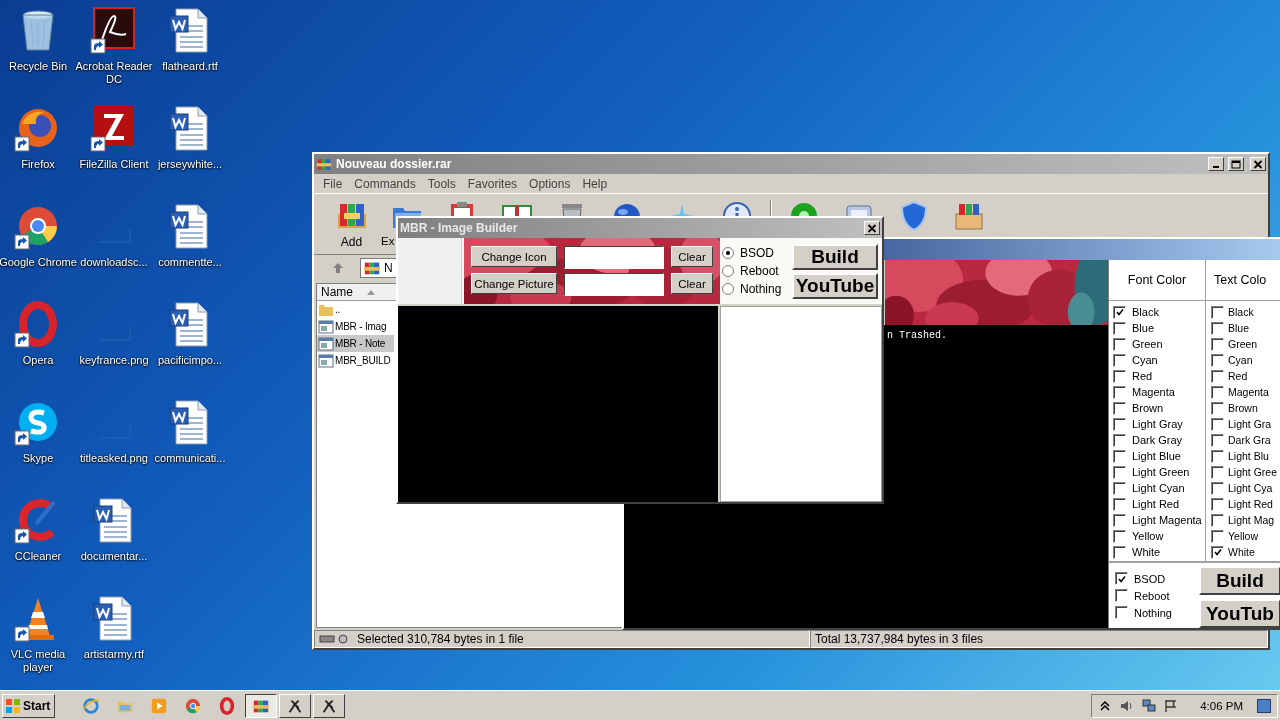  Describe the element at coordinates (899, 639) in the screenshot. I see `status-text: Total 13,737,984 bytes in 3 files` at that location.